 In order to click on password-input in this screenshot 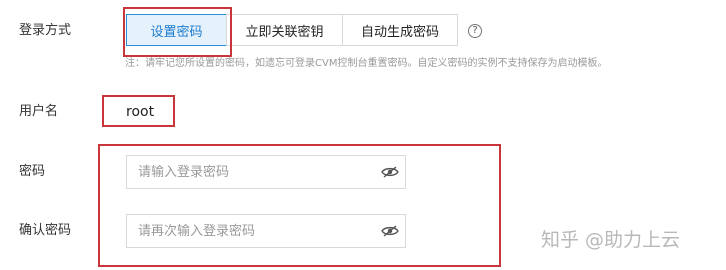, I will do `click(266, 172)`.